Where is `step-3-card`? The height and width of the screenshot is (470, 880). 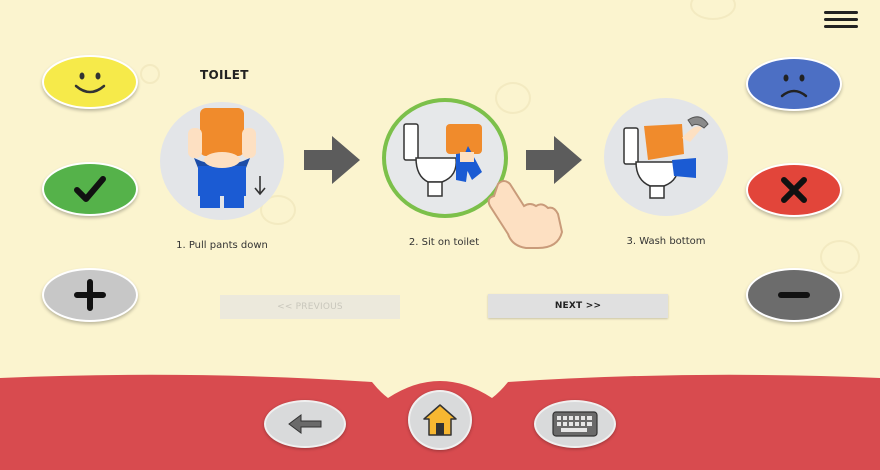
step-3-card is located at coordinates (666, 157).